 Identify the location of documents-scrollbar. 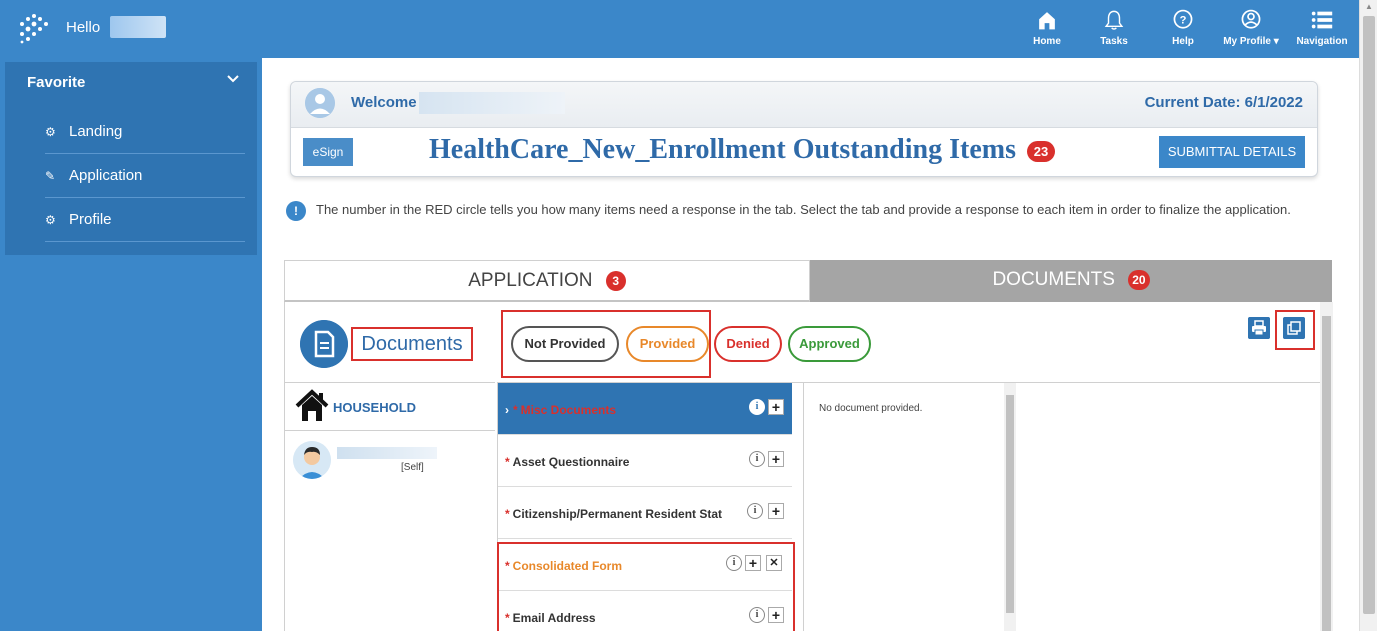
(1326, 466).